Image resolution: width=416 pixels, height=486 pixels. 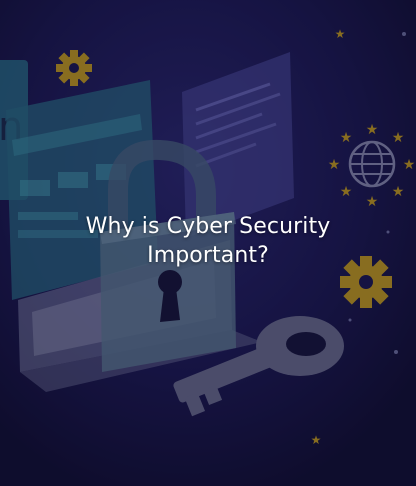 What do you see at coordinates (208, 255) in the screenshot?
I see `hero-title-line-2: Important?` at bounding box center [208, 255].